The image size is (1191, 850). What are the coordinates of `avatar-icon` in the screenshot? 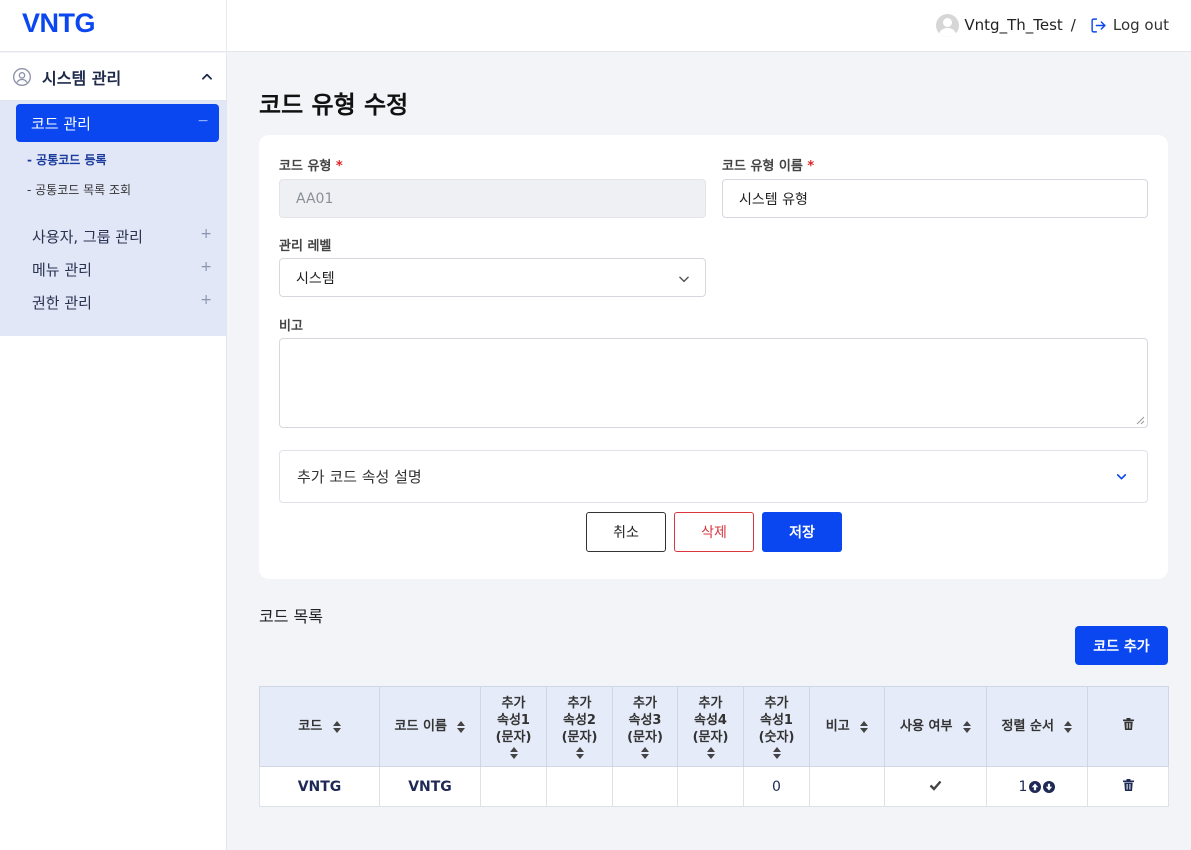 It's located at (948, 25).